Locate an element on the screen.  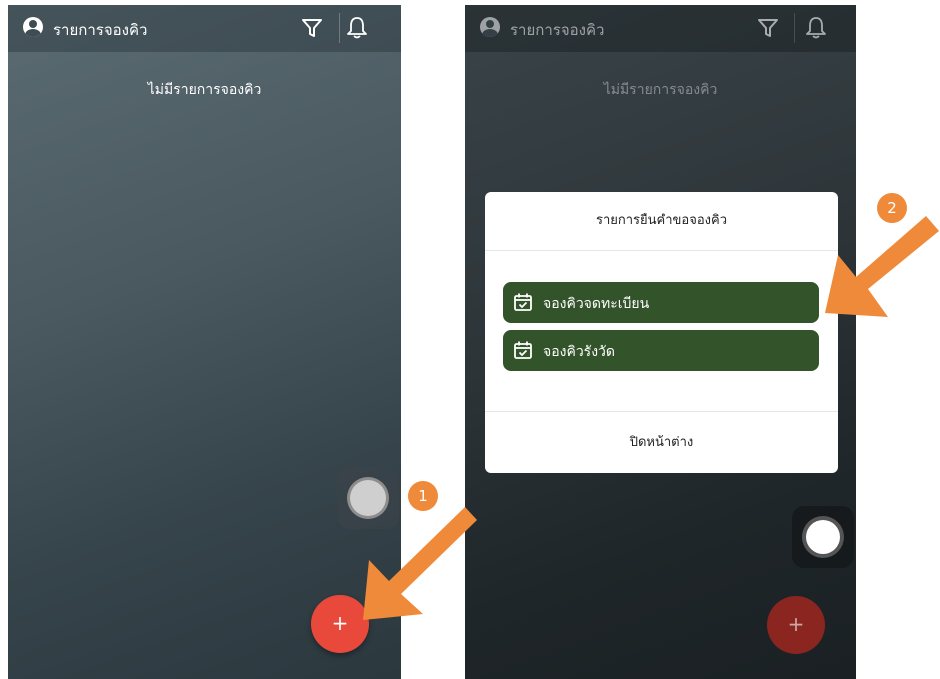
registration-booking-label: จองคิวจดทะเบียน is located at coordinates (596, 304).